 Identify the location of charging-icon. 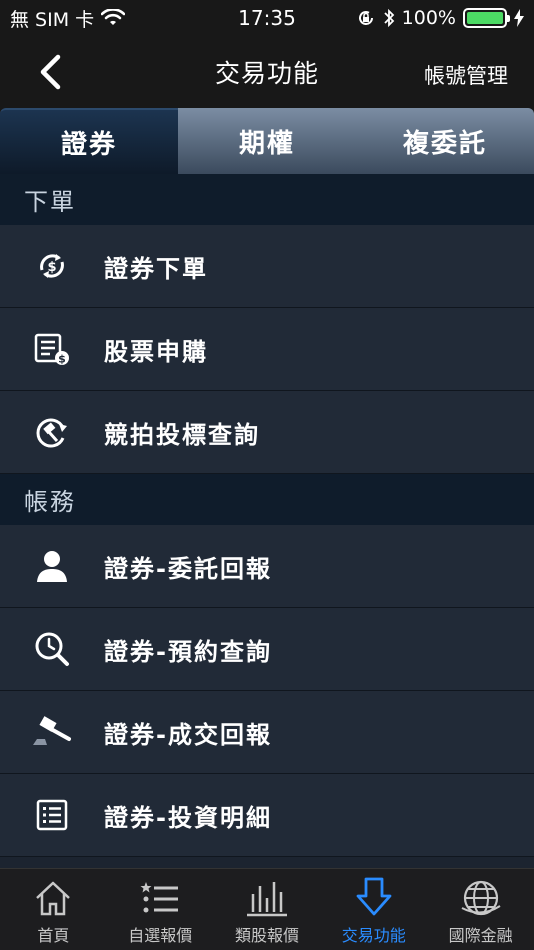
(519, 18).